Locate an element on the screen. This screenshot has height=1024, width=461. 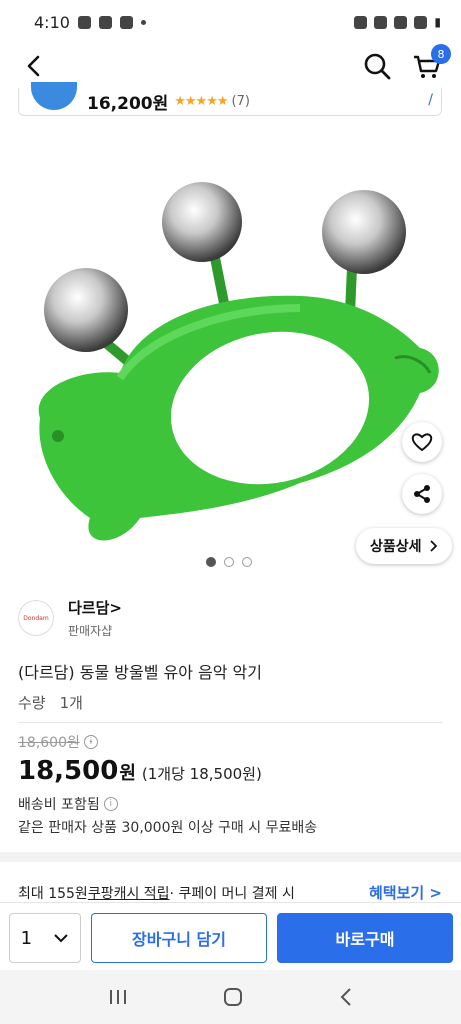
alarm-icon is located at coordinates (381, 22).